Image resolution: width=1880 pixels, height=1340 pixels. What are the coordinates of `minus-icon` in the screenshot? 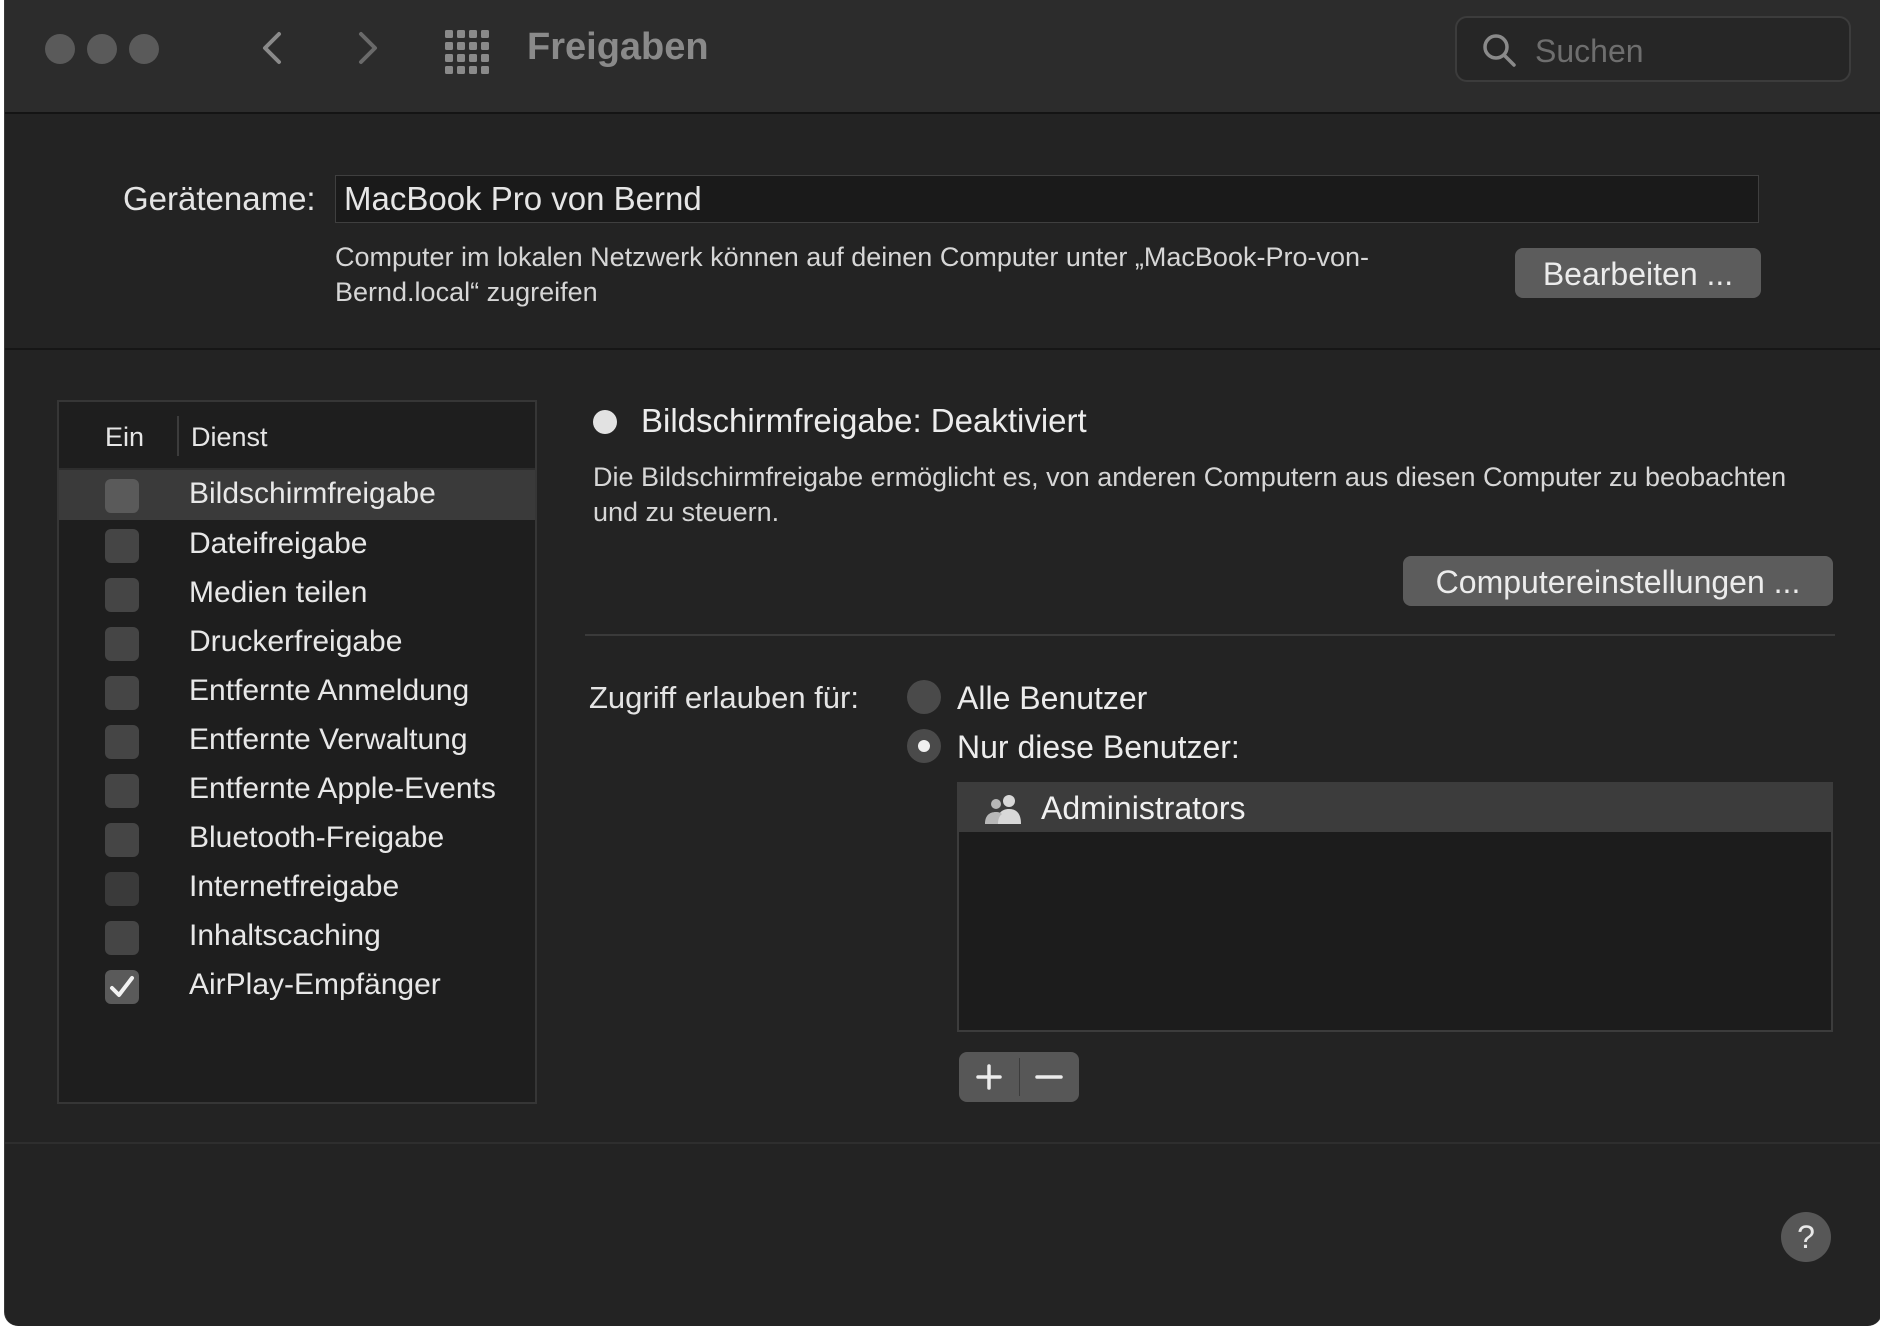 It's located at (1049, 1077).